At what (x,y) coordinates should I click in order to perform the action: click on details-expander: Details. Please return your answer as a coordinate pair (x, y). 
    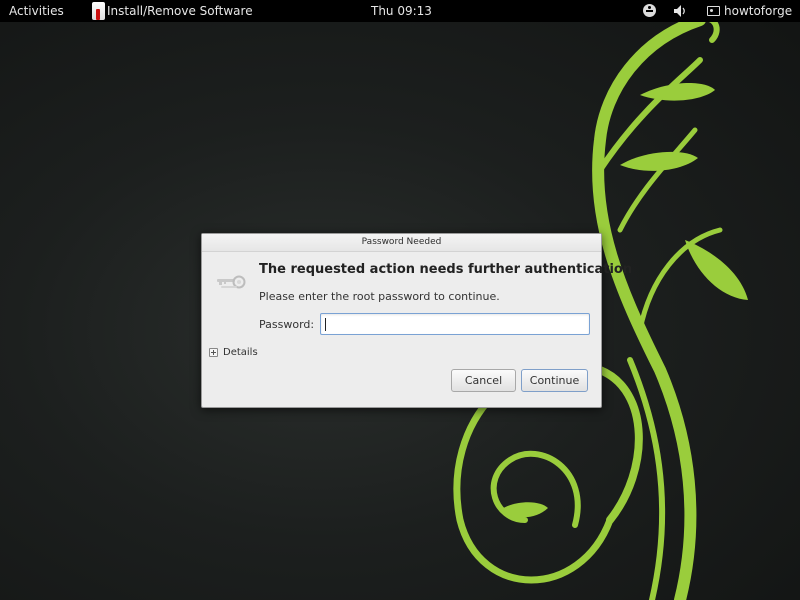
    Looking at the image, I should click on (233, 352).